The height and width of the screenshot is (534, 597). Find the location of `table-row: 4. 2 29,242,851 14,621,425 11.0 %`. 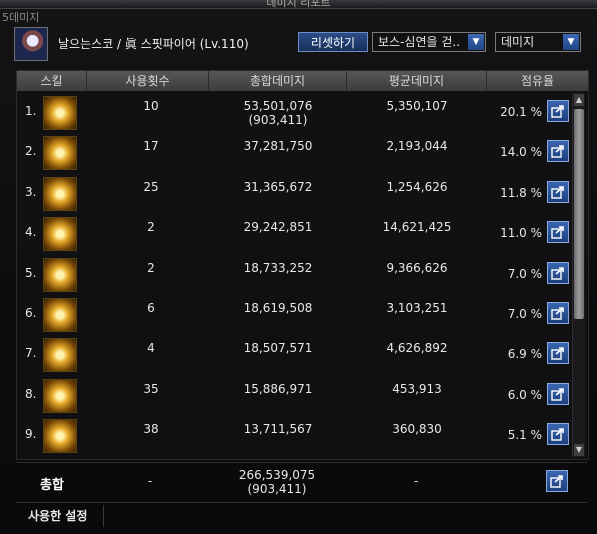

table-row: 4. 2 29,242,851 14,621,425 11.0 % is located at coordinates (294, 233).